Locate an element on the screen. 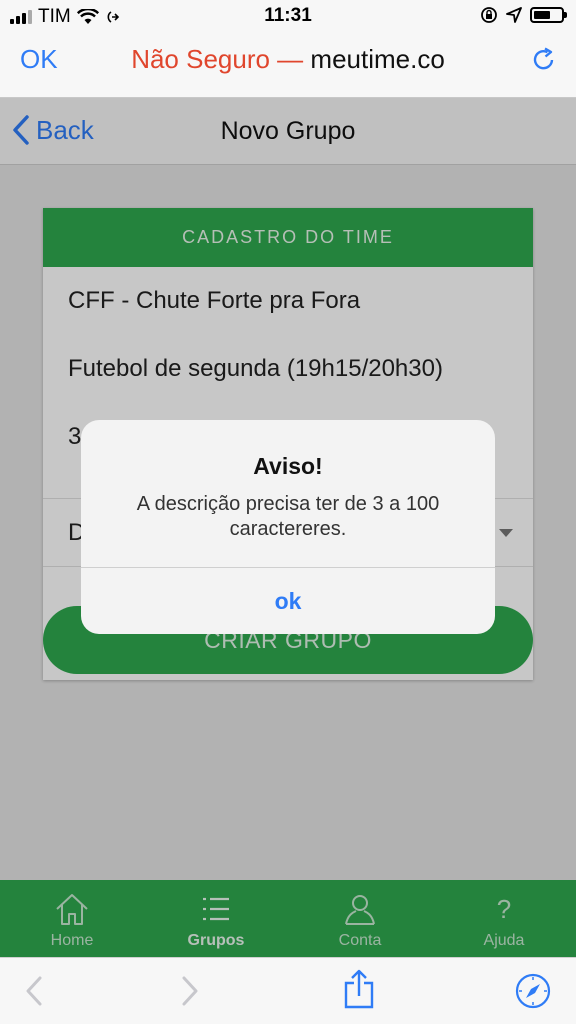 The height and width of the screenshot is (1024, 576). insecure-label: Não Seguro — is located at coordinates (217, 59).